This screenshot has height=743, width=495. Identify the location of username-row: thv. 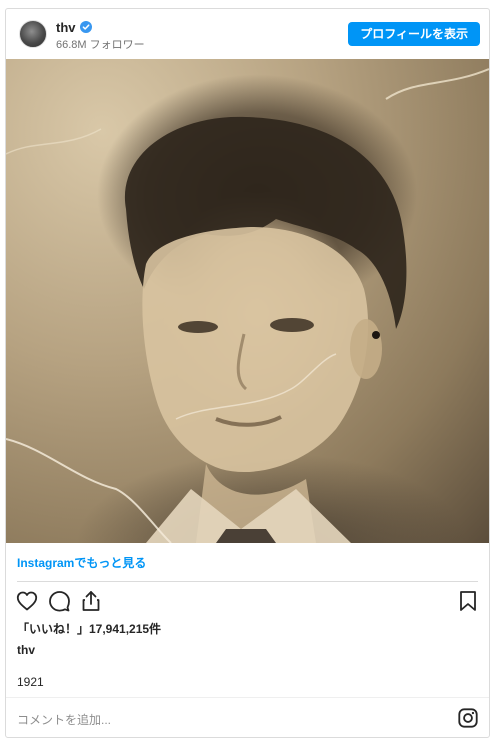
(74, 27).